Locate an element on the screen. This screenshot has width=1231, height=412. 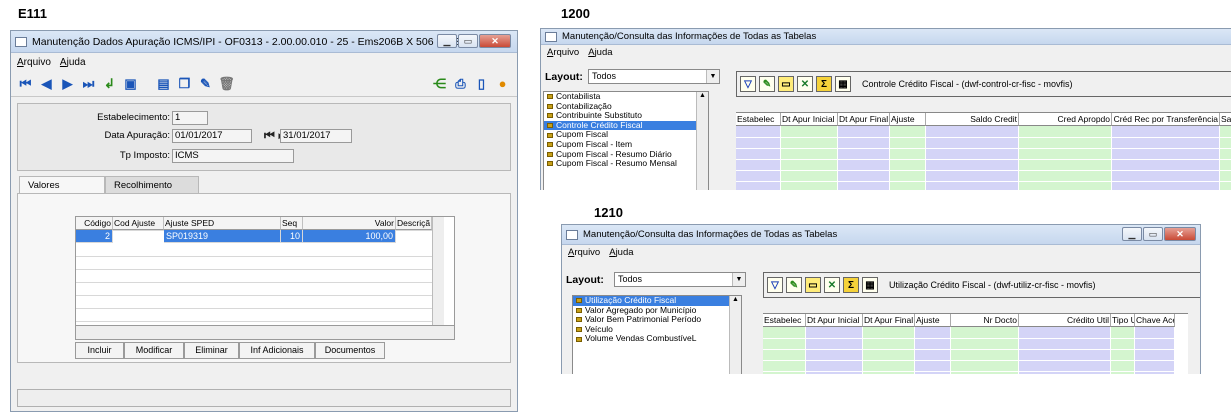
copy-icon: ❐ is located at coordinates (184, 83).